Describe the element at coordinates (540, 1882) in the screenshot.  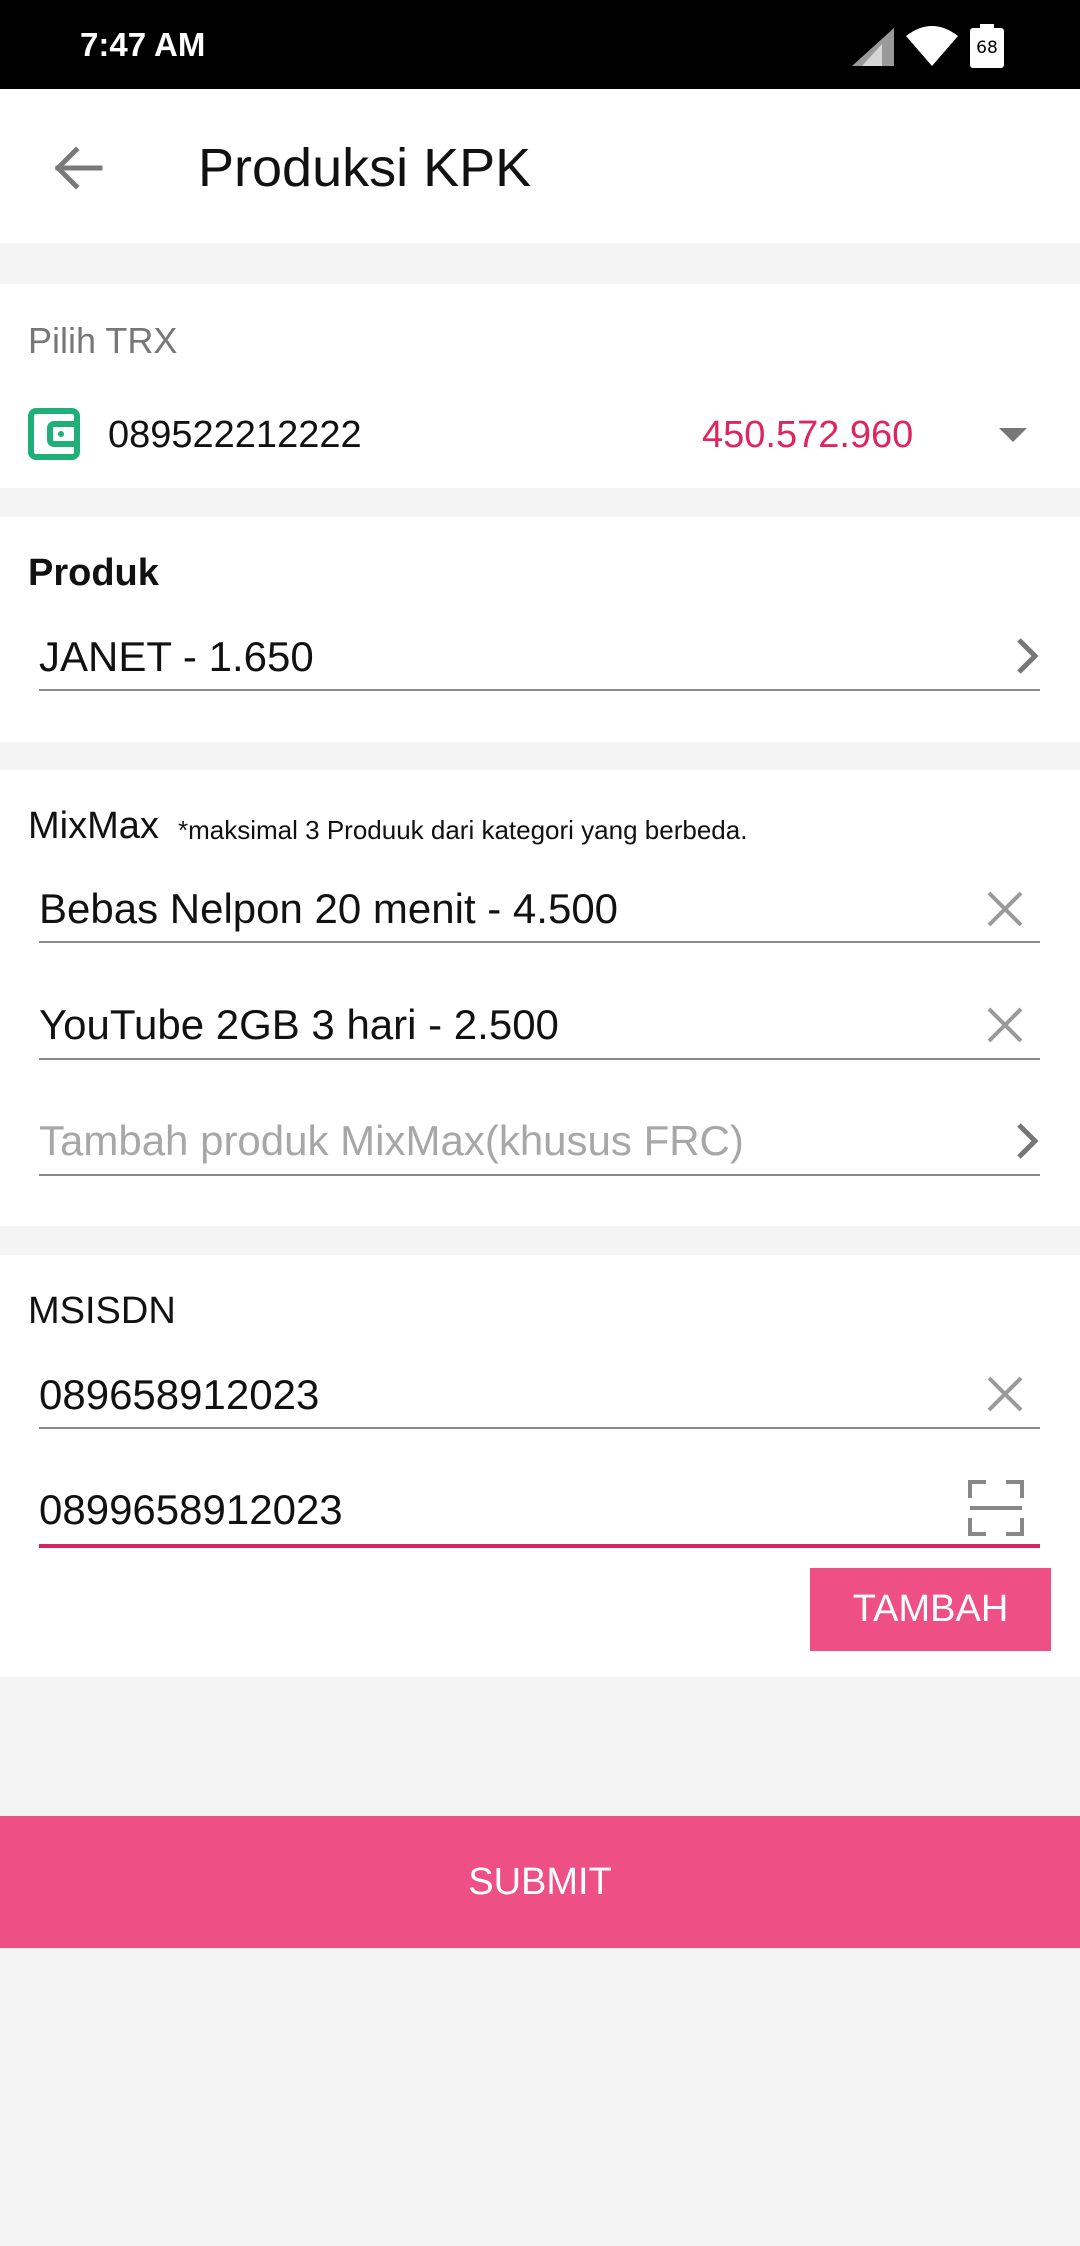
I see `submit-button: SUBMIT` at that location.